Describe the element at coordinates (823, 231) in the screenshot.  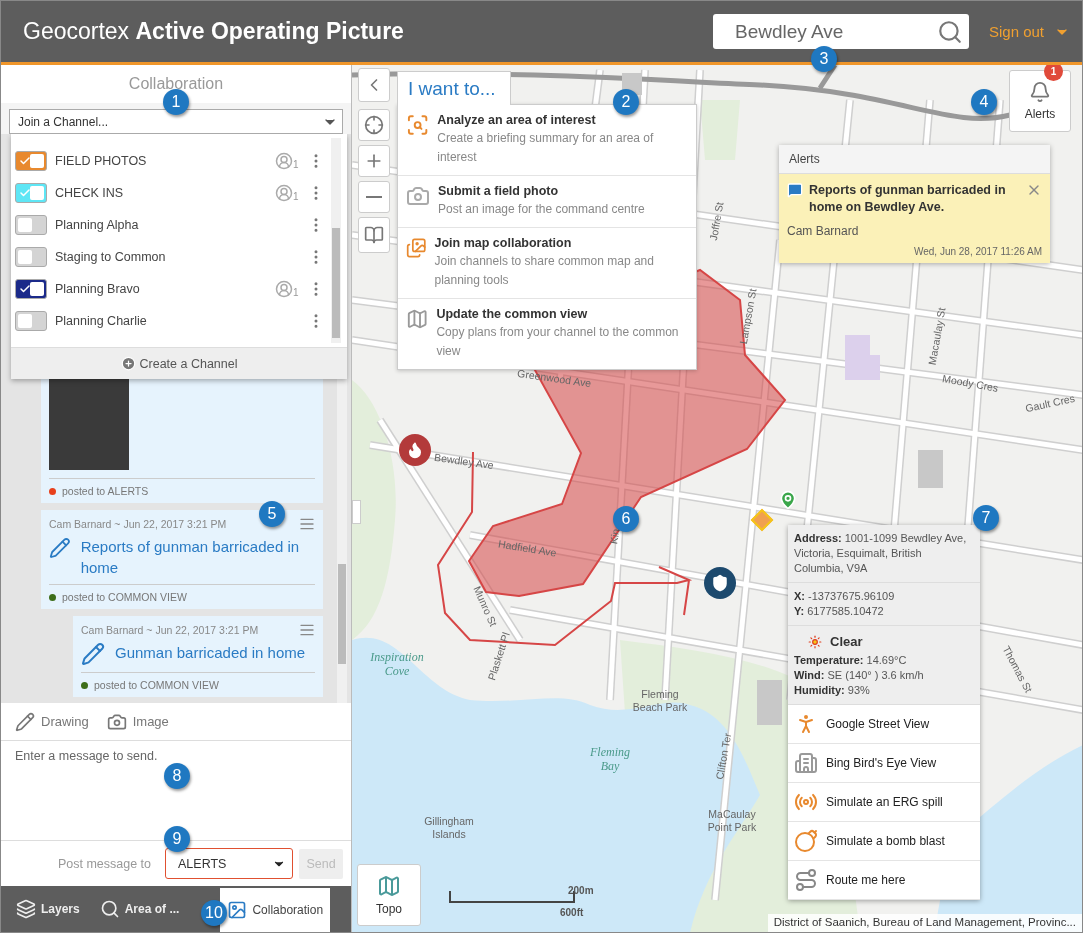
I see `alert-author: Cam Barnard` at that location.